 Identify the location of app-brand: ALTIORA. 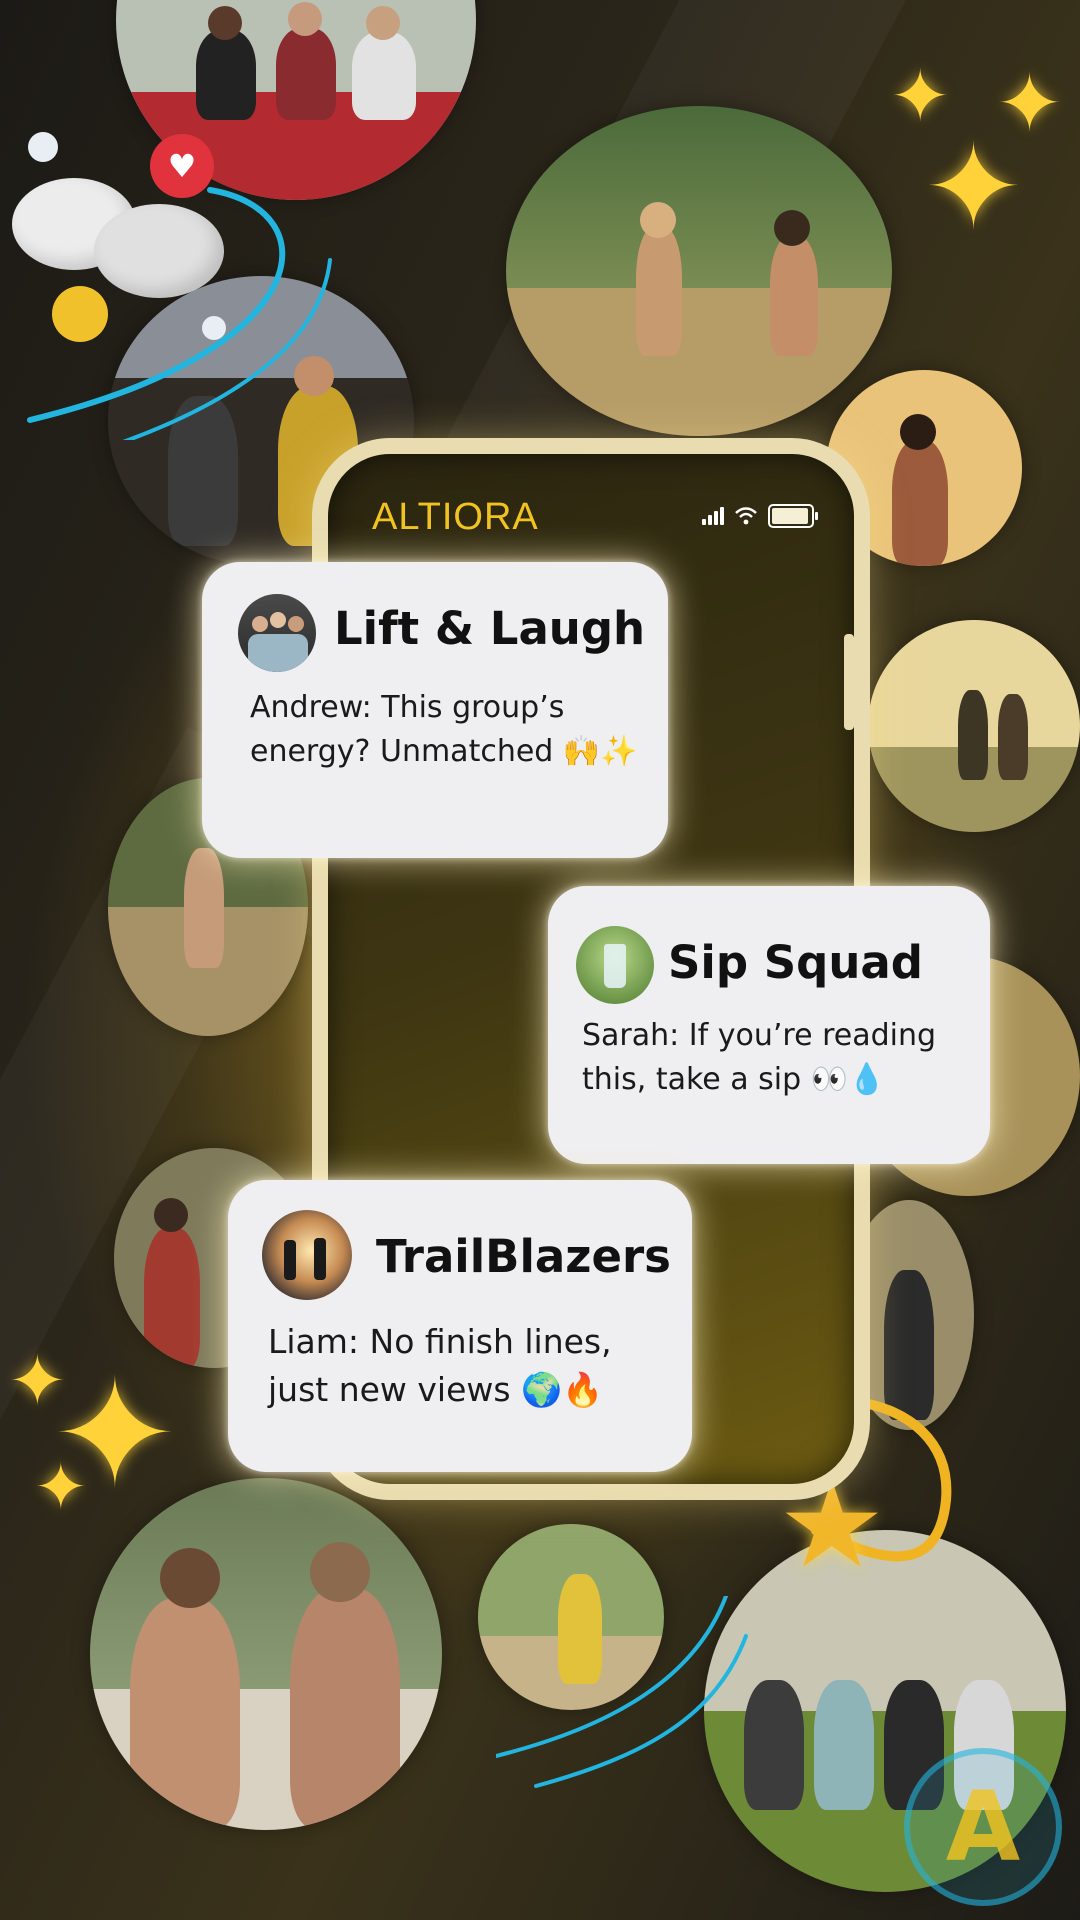
(455, 517).